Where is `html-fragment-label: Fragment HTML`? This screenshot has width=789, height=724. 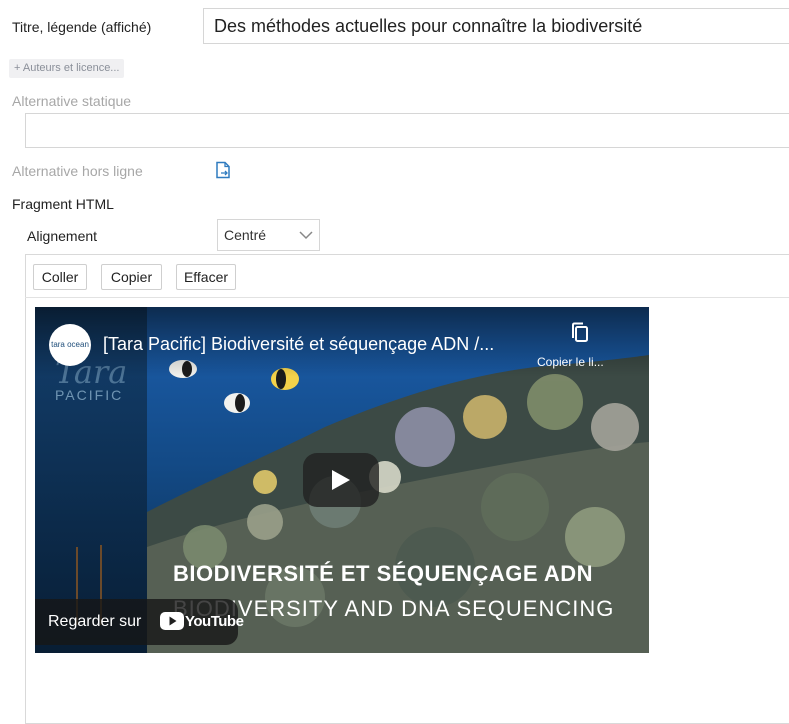 html-fragment-label: Fragment HTML is located at coordinates (63, 204).